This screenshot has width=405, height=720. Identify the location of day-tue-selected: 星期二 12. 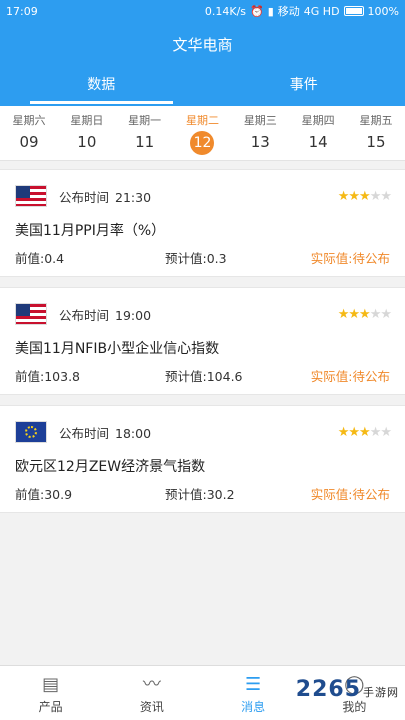
(202, 136).